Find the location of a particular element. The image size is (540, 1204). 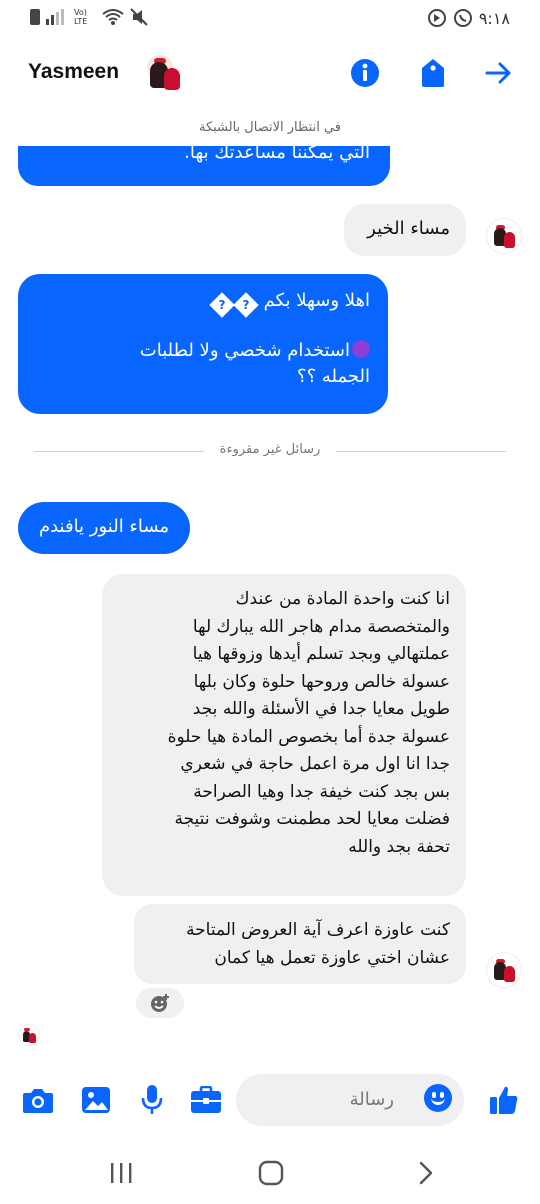

voice-button is located at coordinates (152, 1100).